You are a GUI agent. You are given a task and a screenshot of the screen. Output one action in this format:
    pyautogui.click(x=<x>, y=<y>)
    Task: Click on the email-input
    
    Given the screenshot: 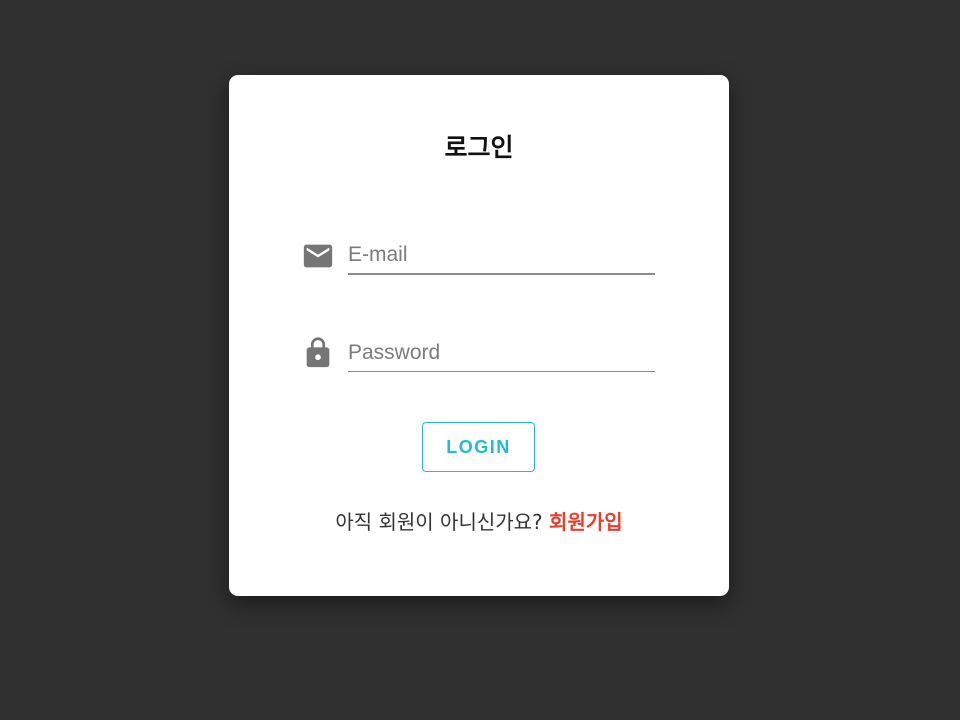 What is the action you would take?
    pyautogui.click(x=501, y=256)
    